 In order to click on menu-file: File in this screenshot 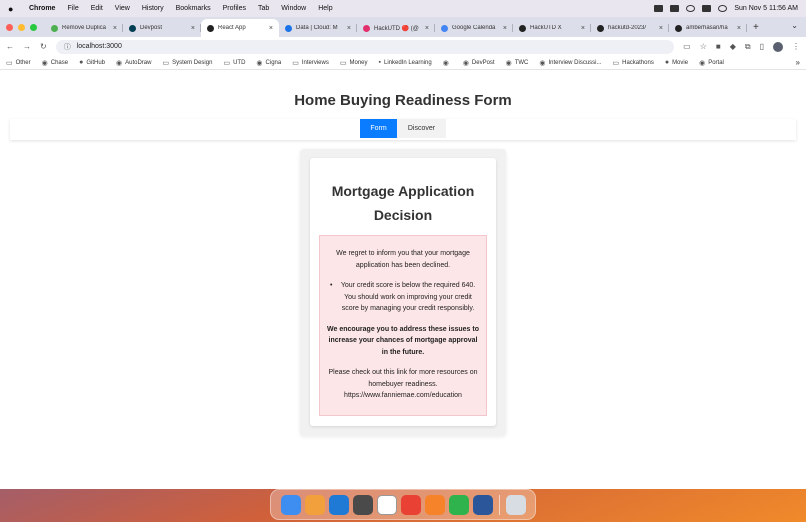, I will do `click(72, 8)`.